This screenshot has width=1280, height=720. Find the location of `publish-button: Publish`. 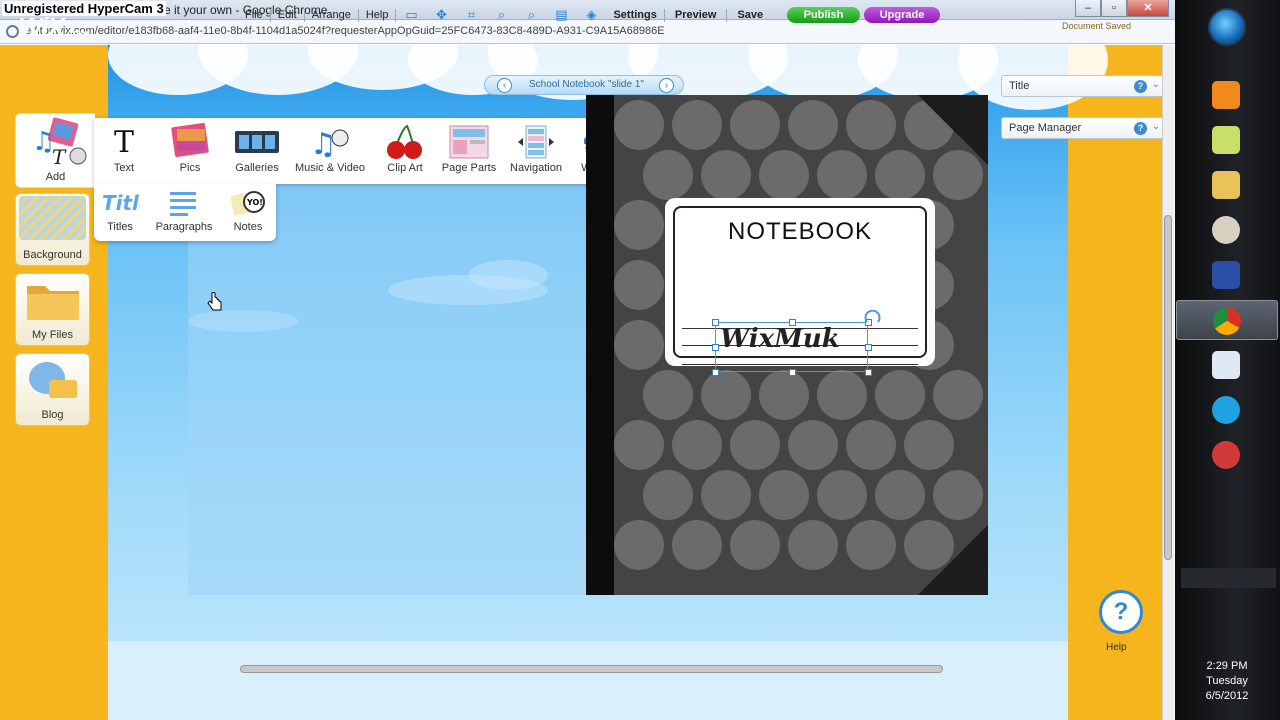

publish-button: Publish is located at coordinates (823, 15).